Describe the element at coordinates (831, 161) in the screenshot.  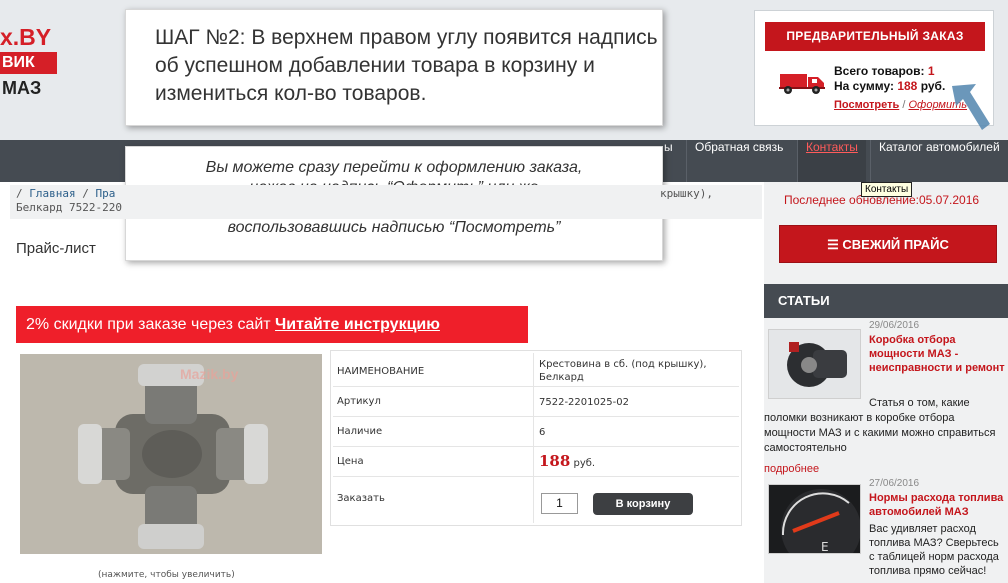
I see `nav-item-contacts: Контакты` at that location.